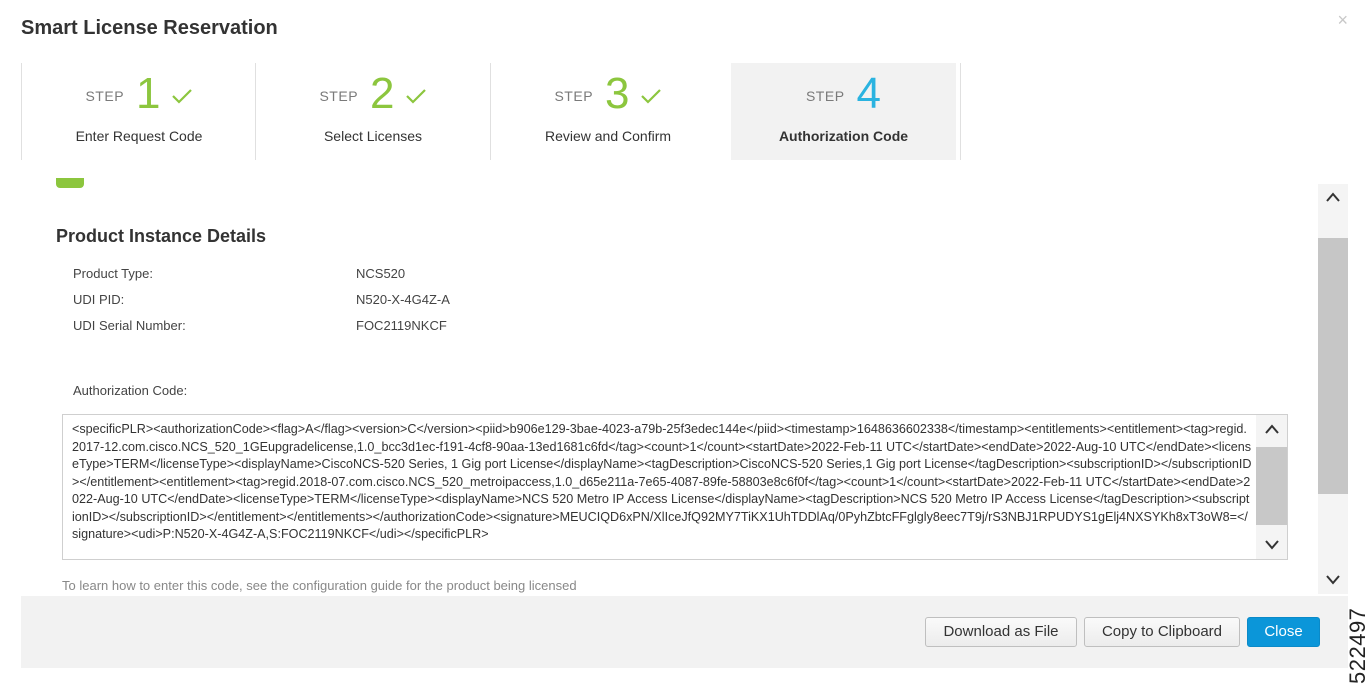 The height and width of the screenshot is (686, 1370). Describe the element at coordinates (608, 136) in the screenshot. I see `step-label: Review and Confirm` at that location.